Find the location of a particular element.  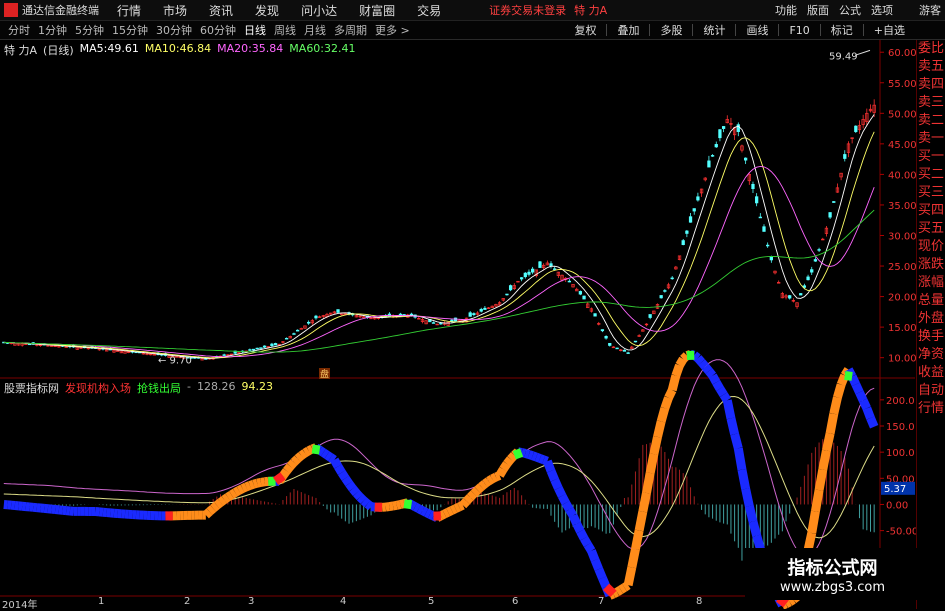

watermark-title: 指标公式网 is located at coordinates (832, 567).